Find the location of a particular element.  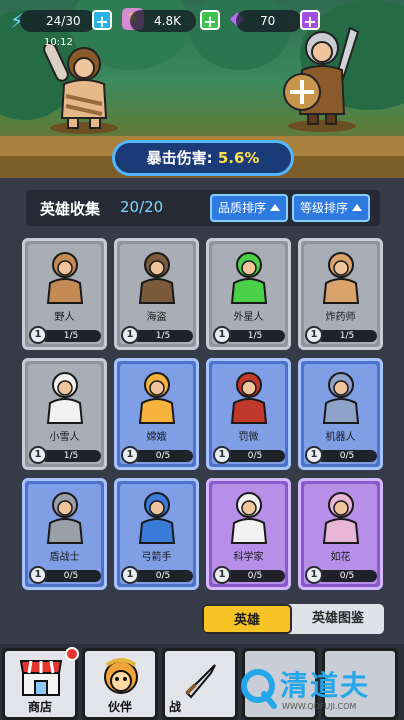

collection-count: 20/20 is located at coordinates (142, 207).